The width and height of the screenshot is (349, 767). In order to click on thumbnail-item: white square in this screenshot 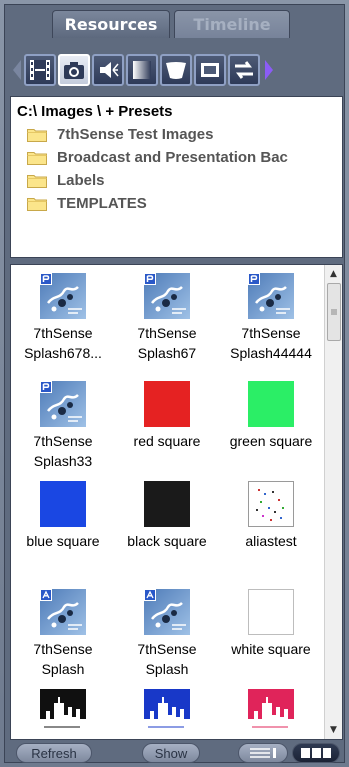, I will do `click(271, 624)`.